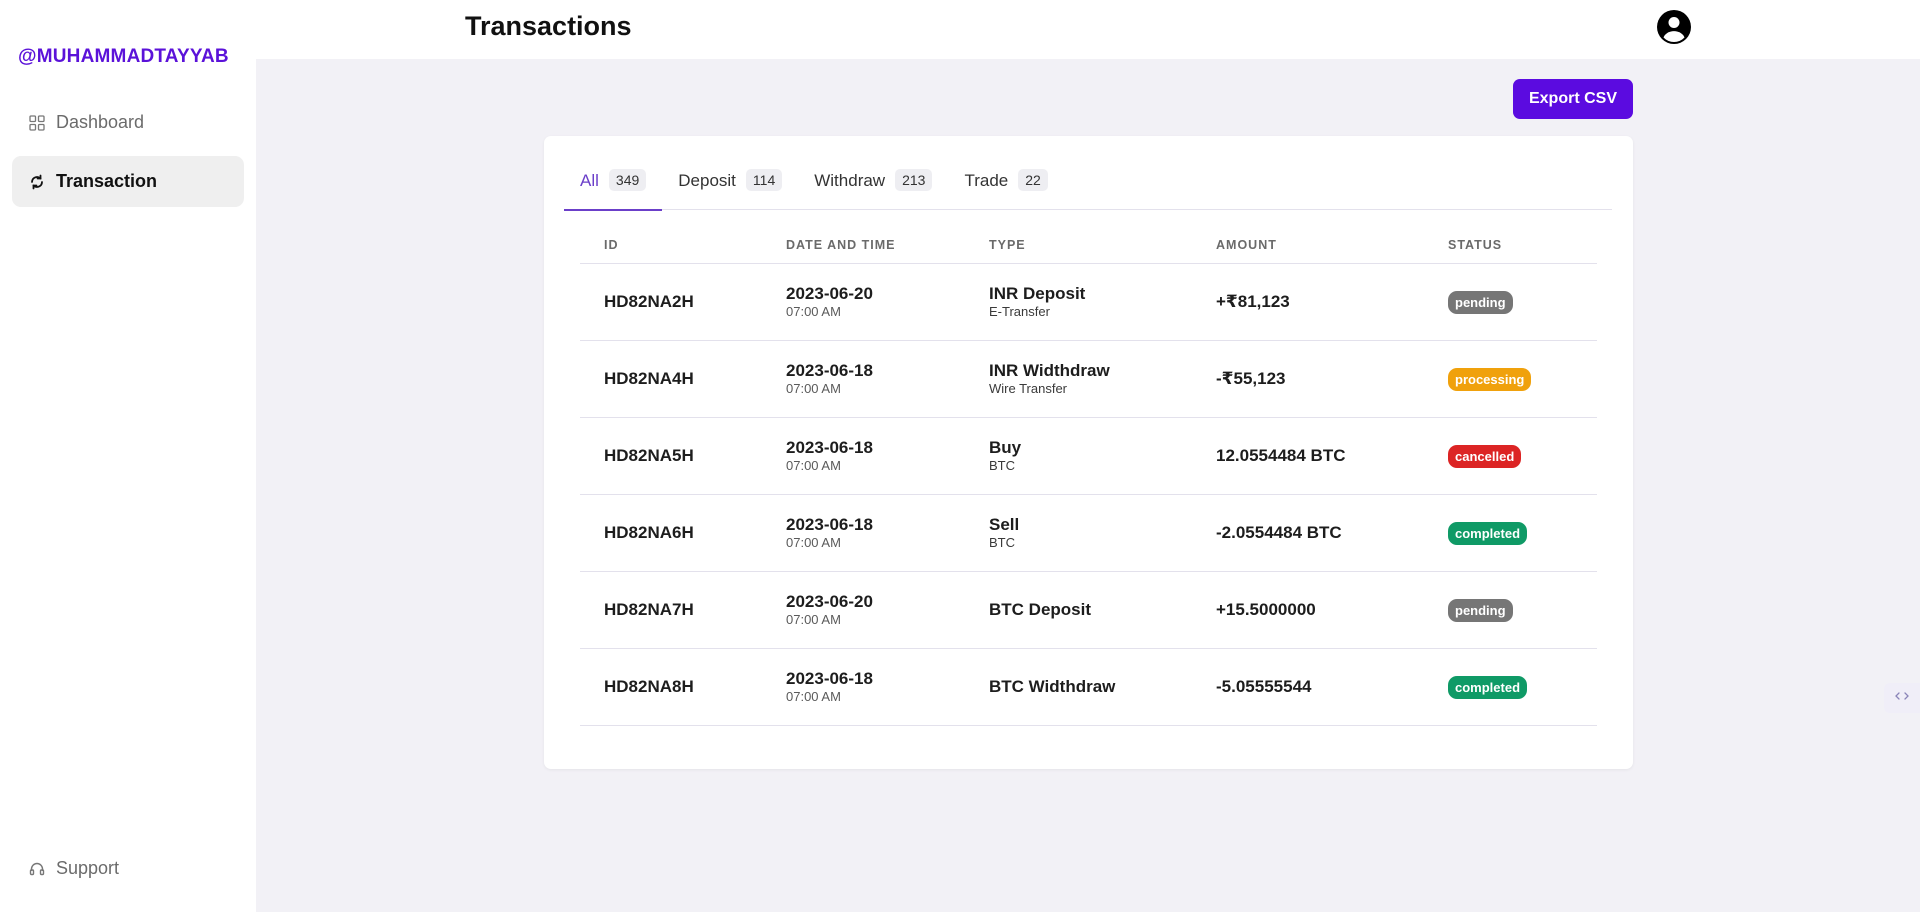  I want to click on tab-count-badge: 22, so click(1033, 180).